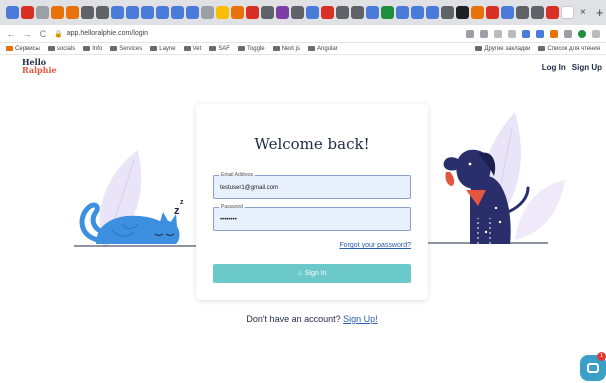  Describe the element at coordinates (249, 188) in the screenshot. I see `email-value: testuser1@gmail.com` at that location.